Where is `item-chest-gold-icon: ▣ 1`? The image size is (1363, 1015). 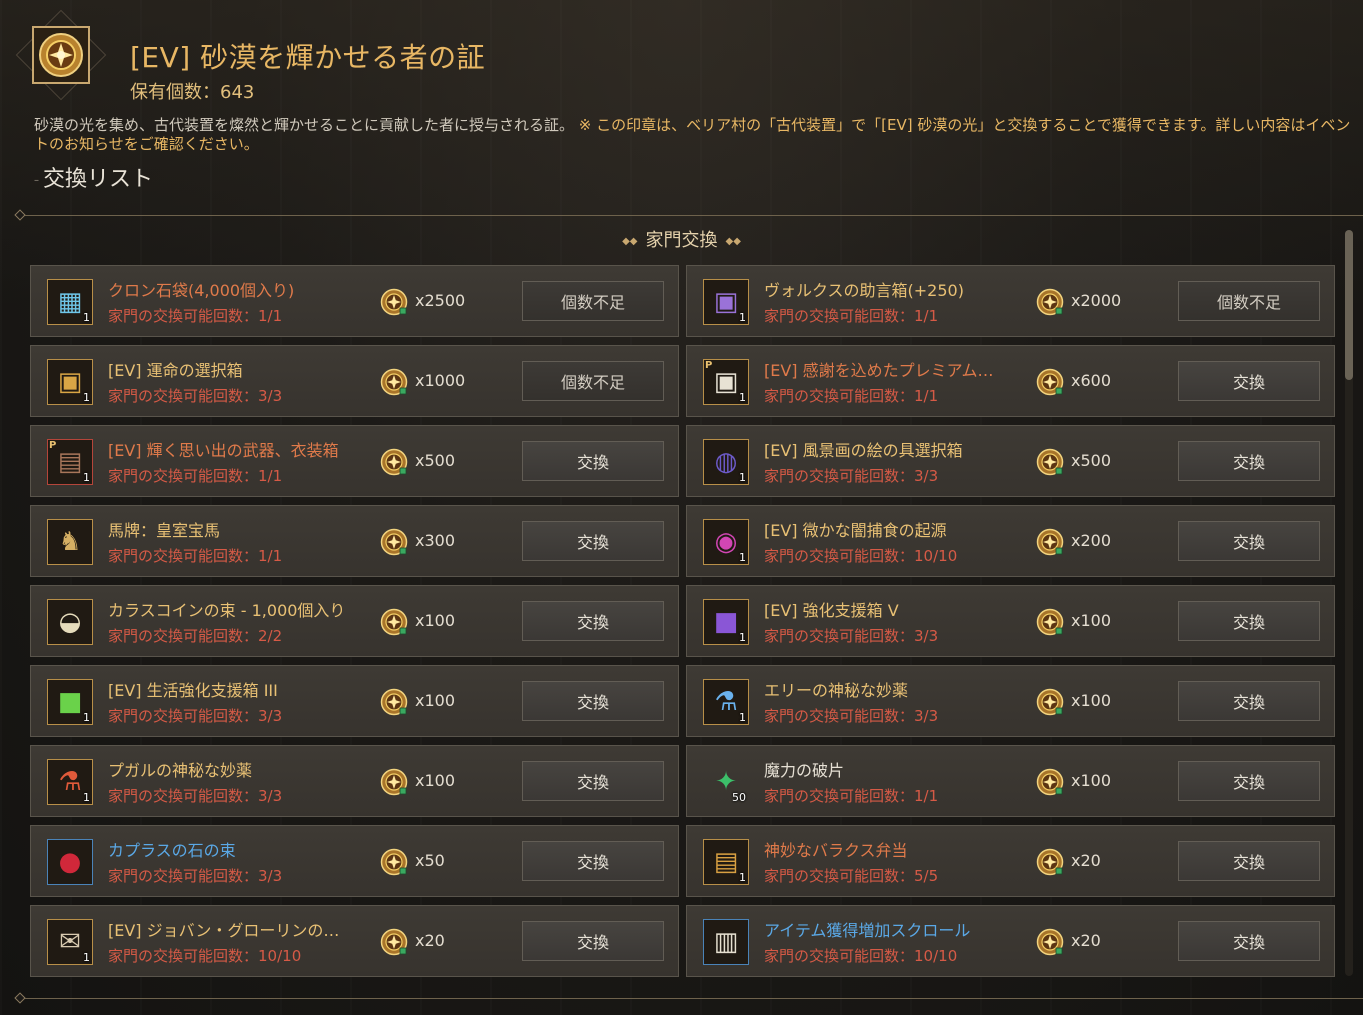 item-chest-gold-icon: ▣ 1 is located at coordinates (70, 382).